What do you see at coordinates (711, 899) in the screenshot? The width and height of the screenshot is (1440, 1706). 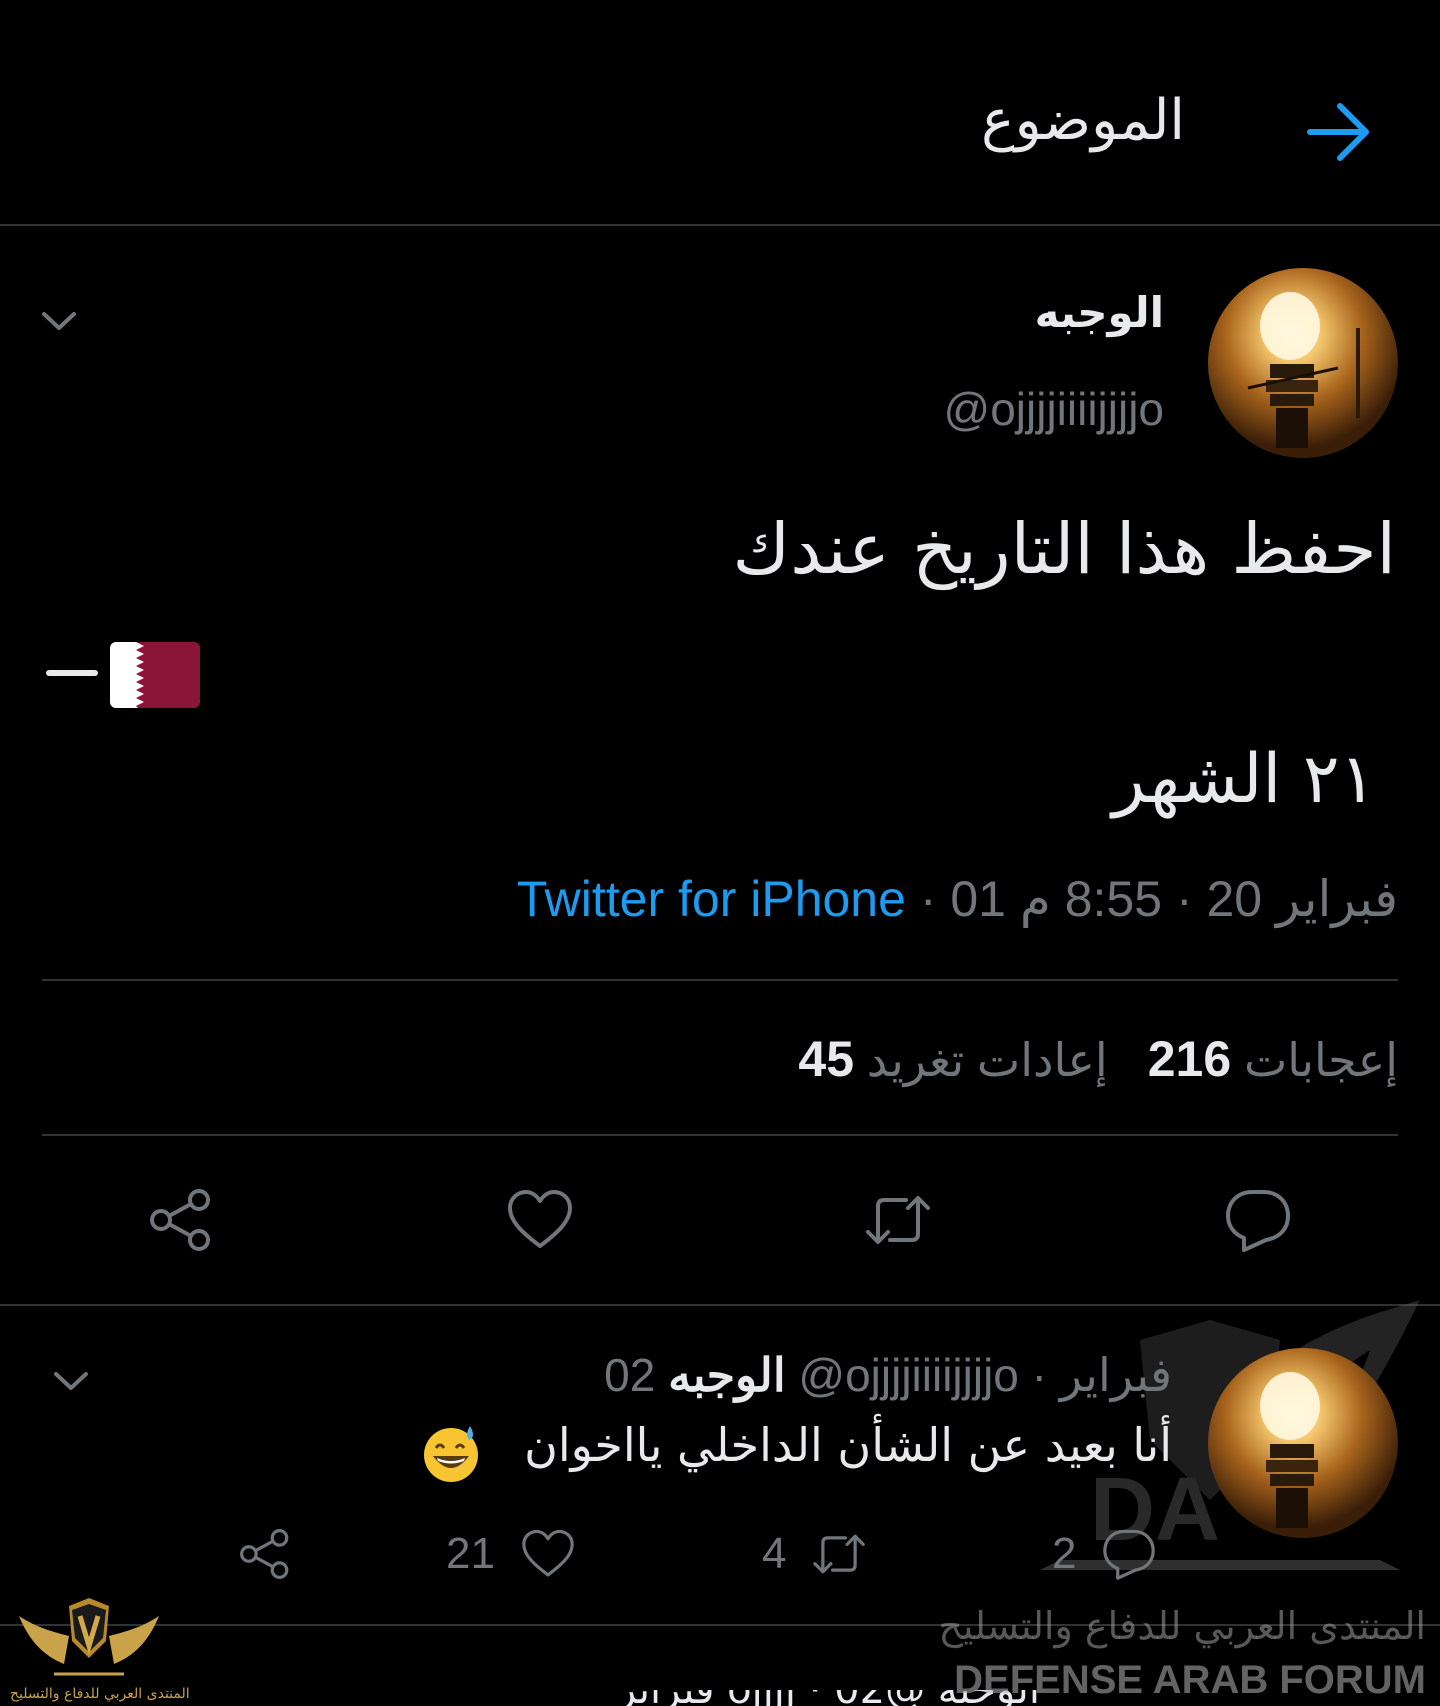 I see `source-link: Twitter for iPhone` at bounding box center [711, 899].